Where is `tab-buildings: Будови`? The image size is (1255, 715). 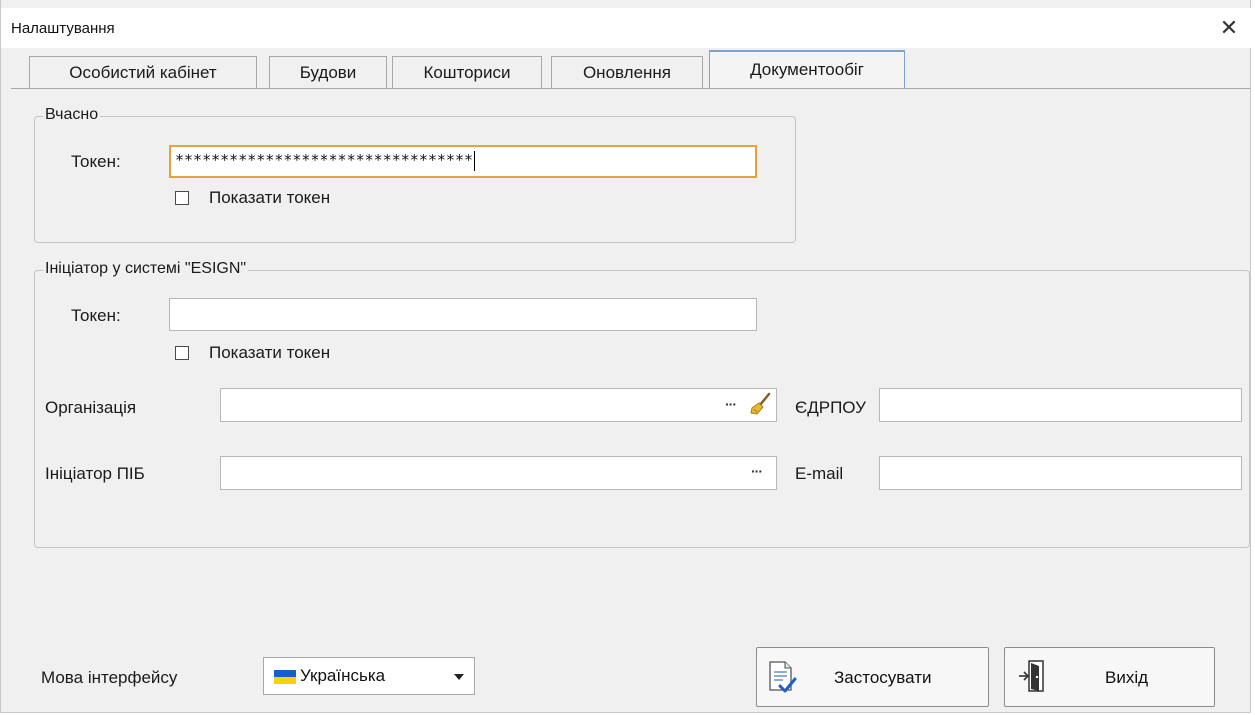 tab-buildings: Будови is located at coordinates (328, 72).